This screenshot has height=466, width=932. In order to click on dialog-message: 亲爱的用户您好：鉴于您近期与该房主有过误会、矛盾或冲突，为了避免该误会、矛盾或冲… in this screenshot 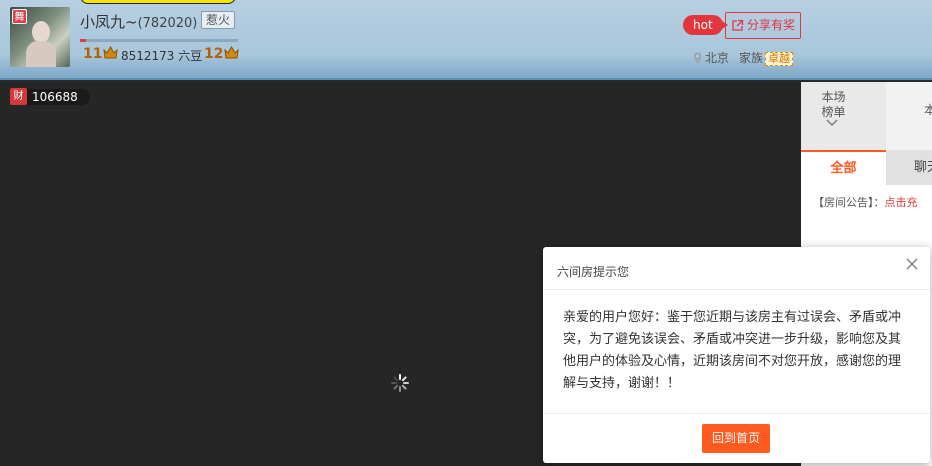, I will do `click(732, 350)`.